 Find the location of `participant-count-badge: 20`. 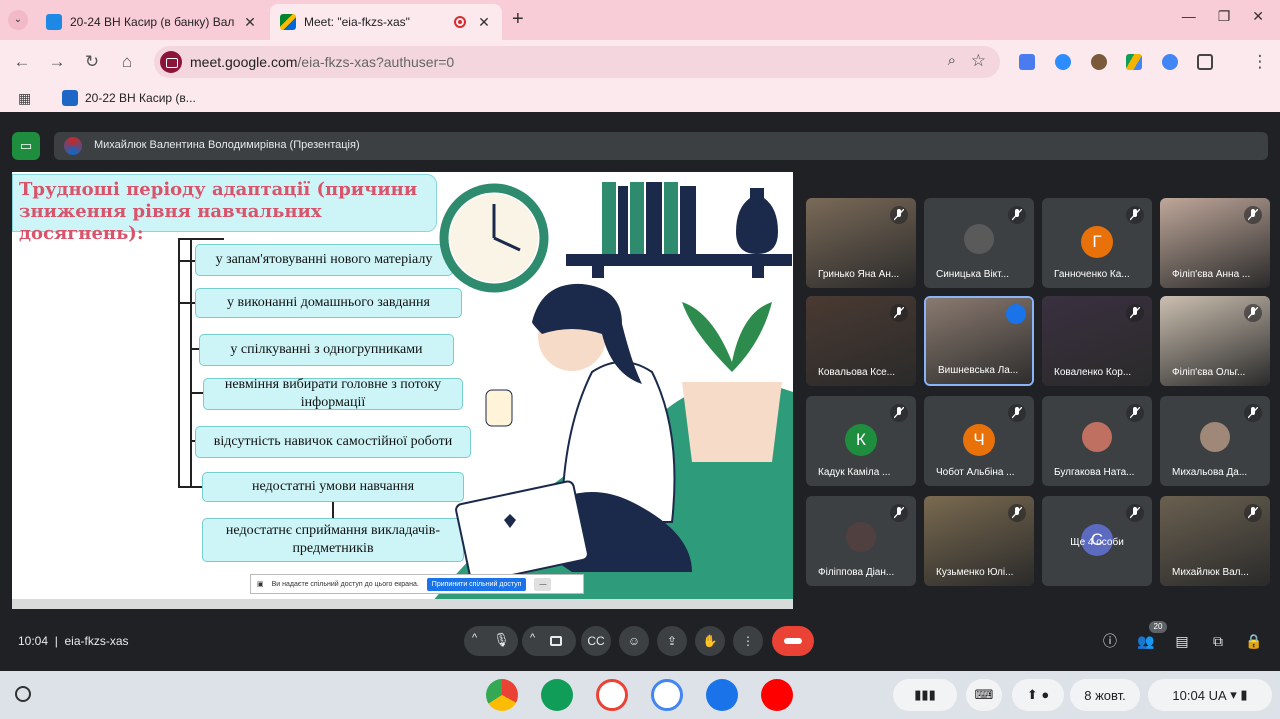

participant-count-badge: 20 is located at coordinates (1158, 627).